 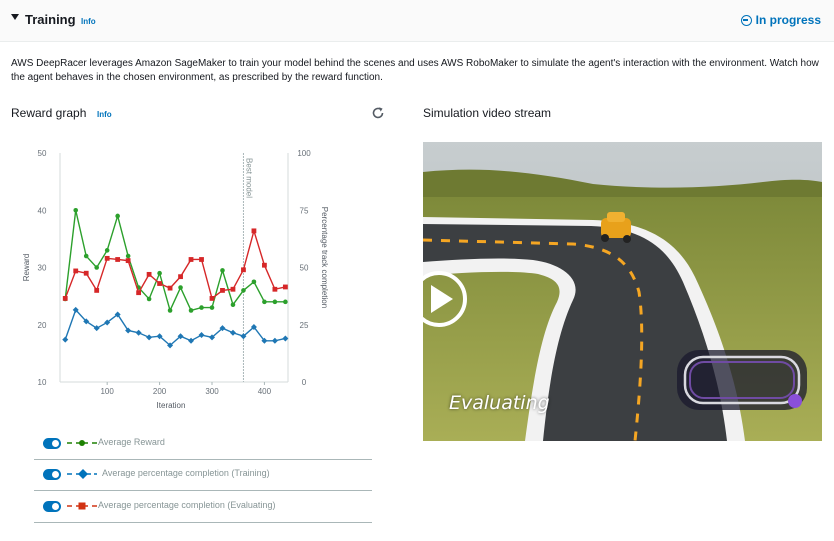 I want to click on y-tick-label: 20, so click(x=42, y=325).